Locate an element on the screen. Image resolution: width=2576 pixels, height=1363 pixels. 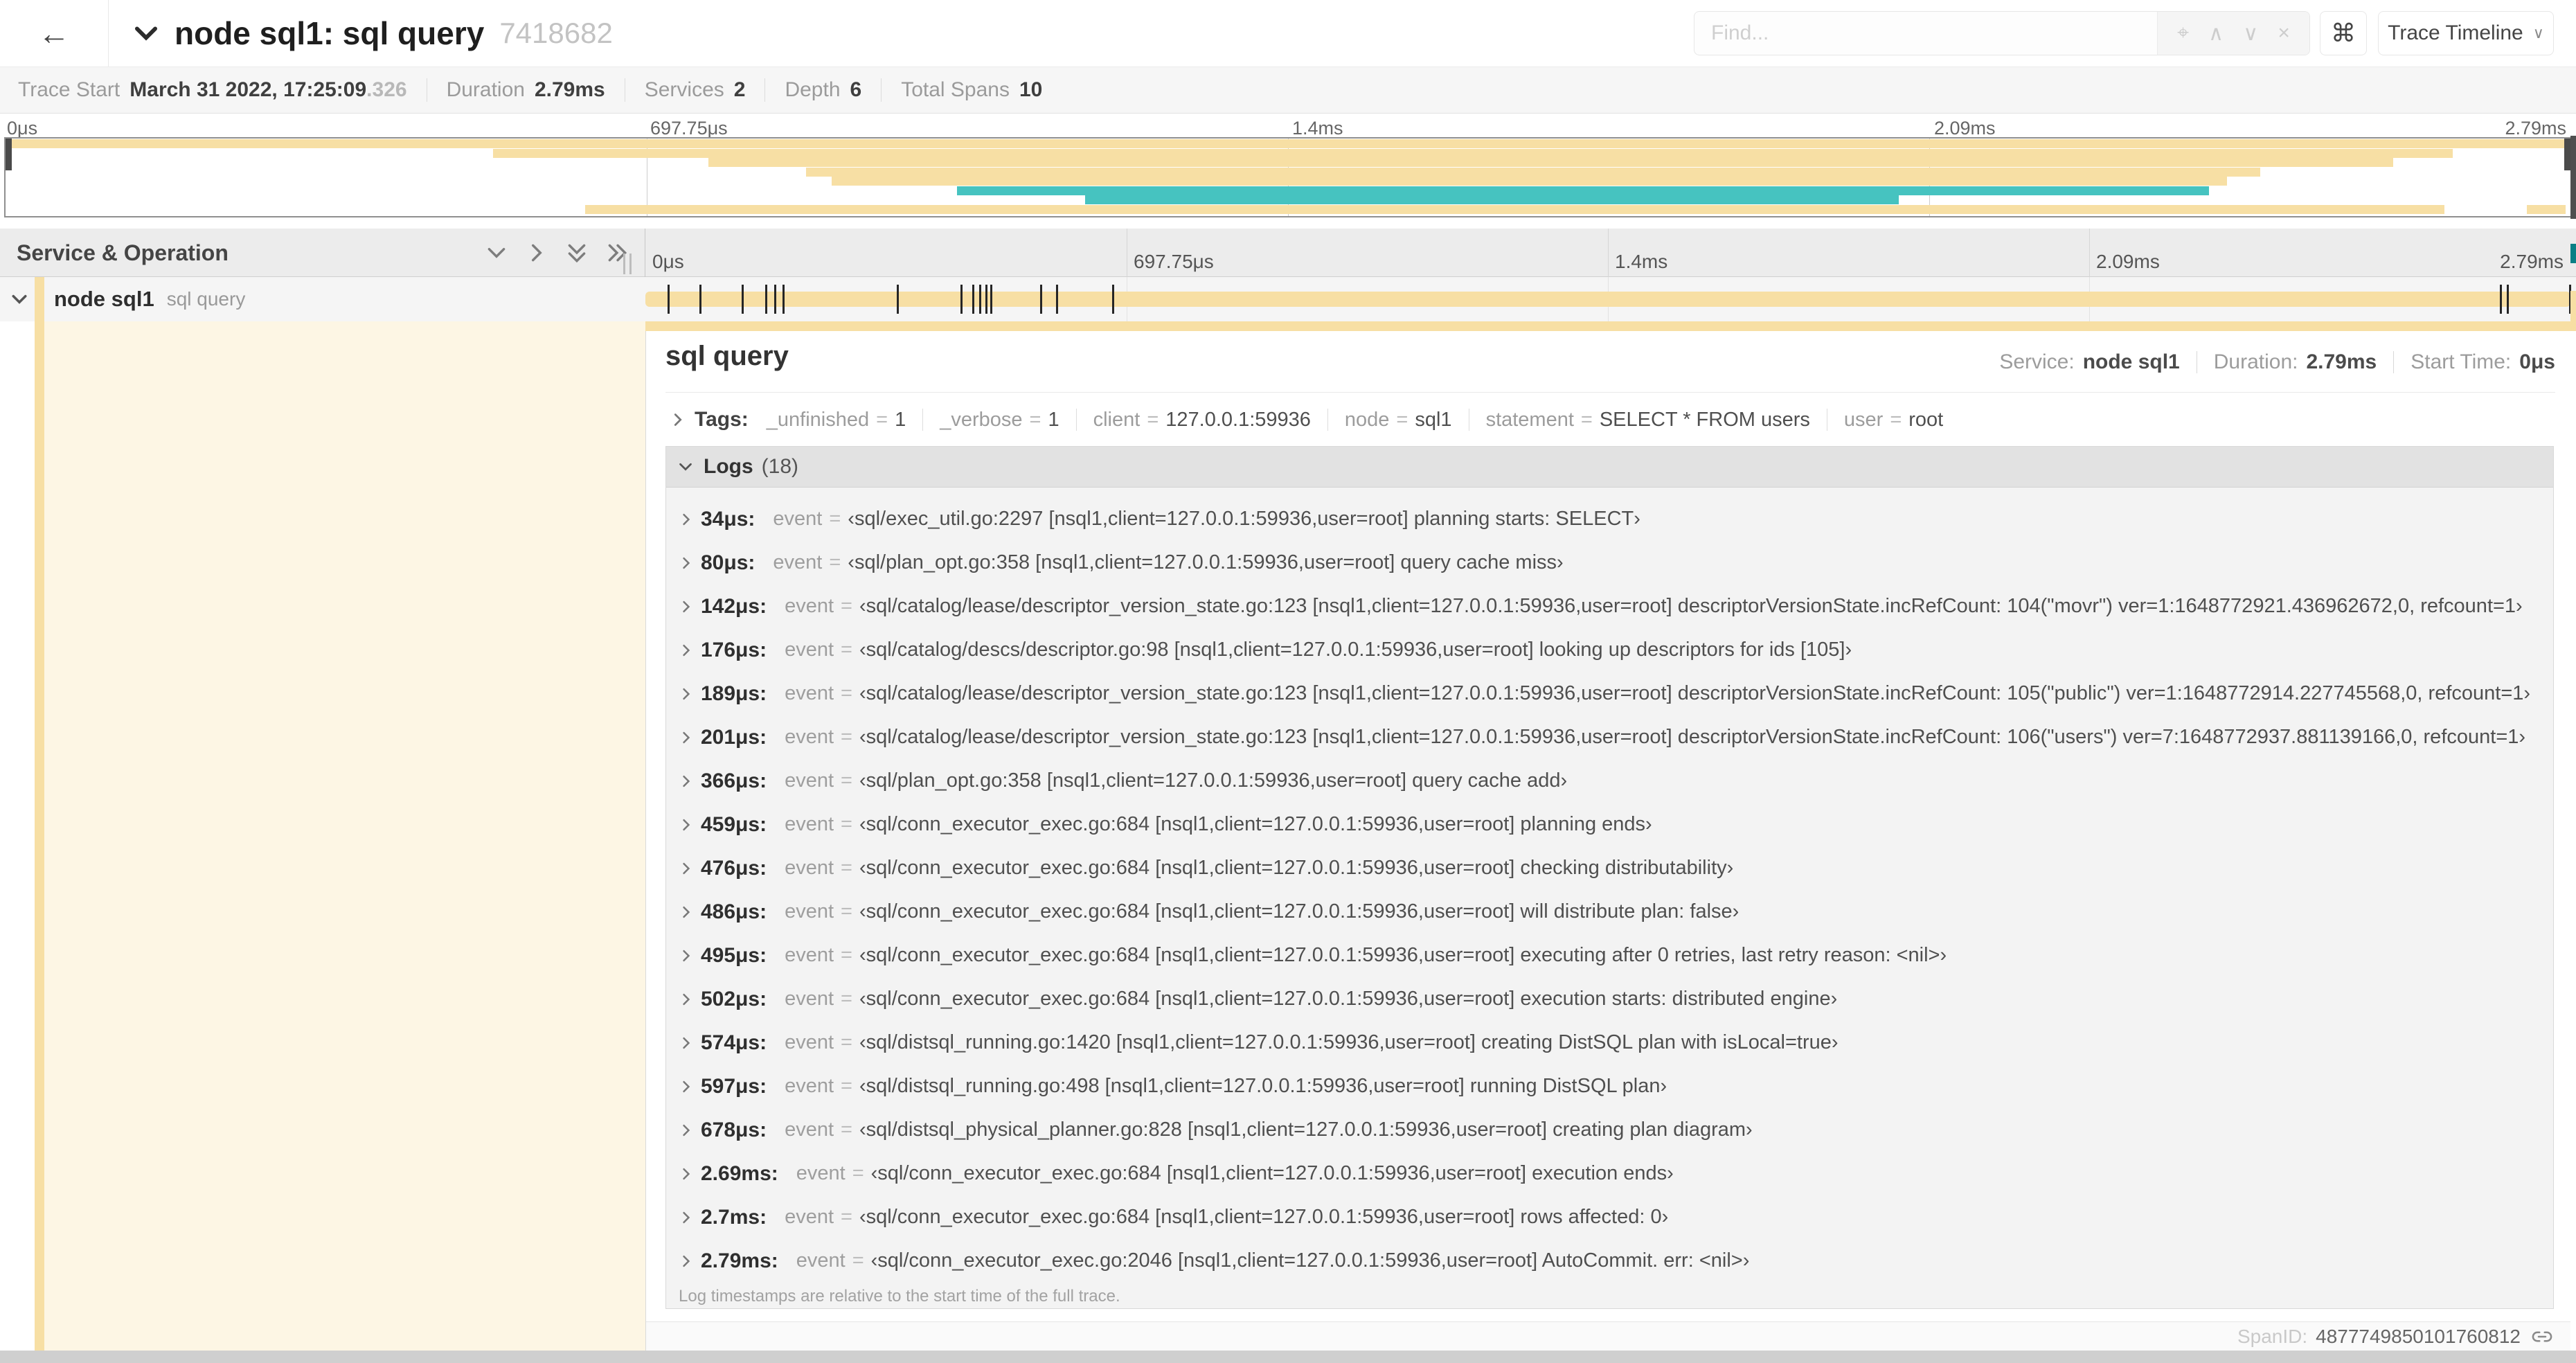
log-timestamp: 189μs: is located at coordinates (734, 693).